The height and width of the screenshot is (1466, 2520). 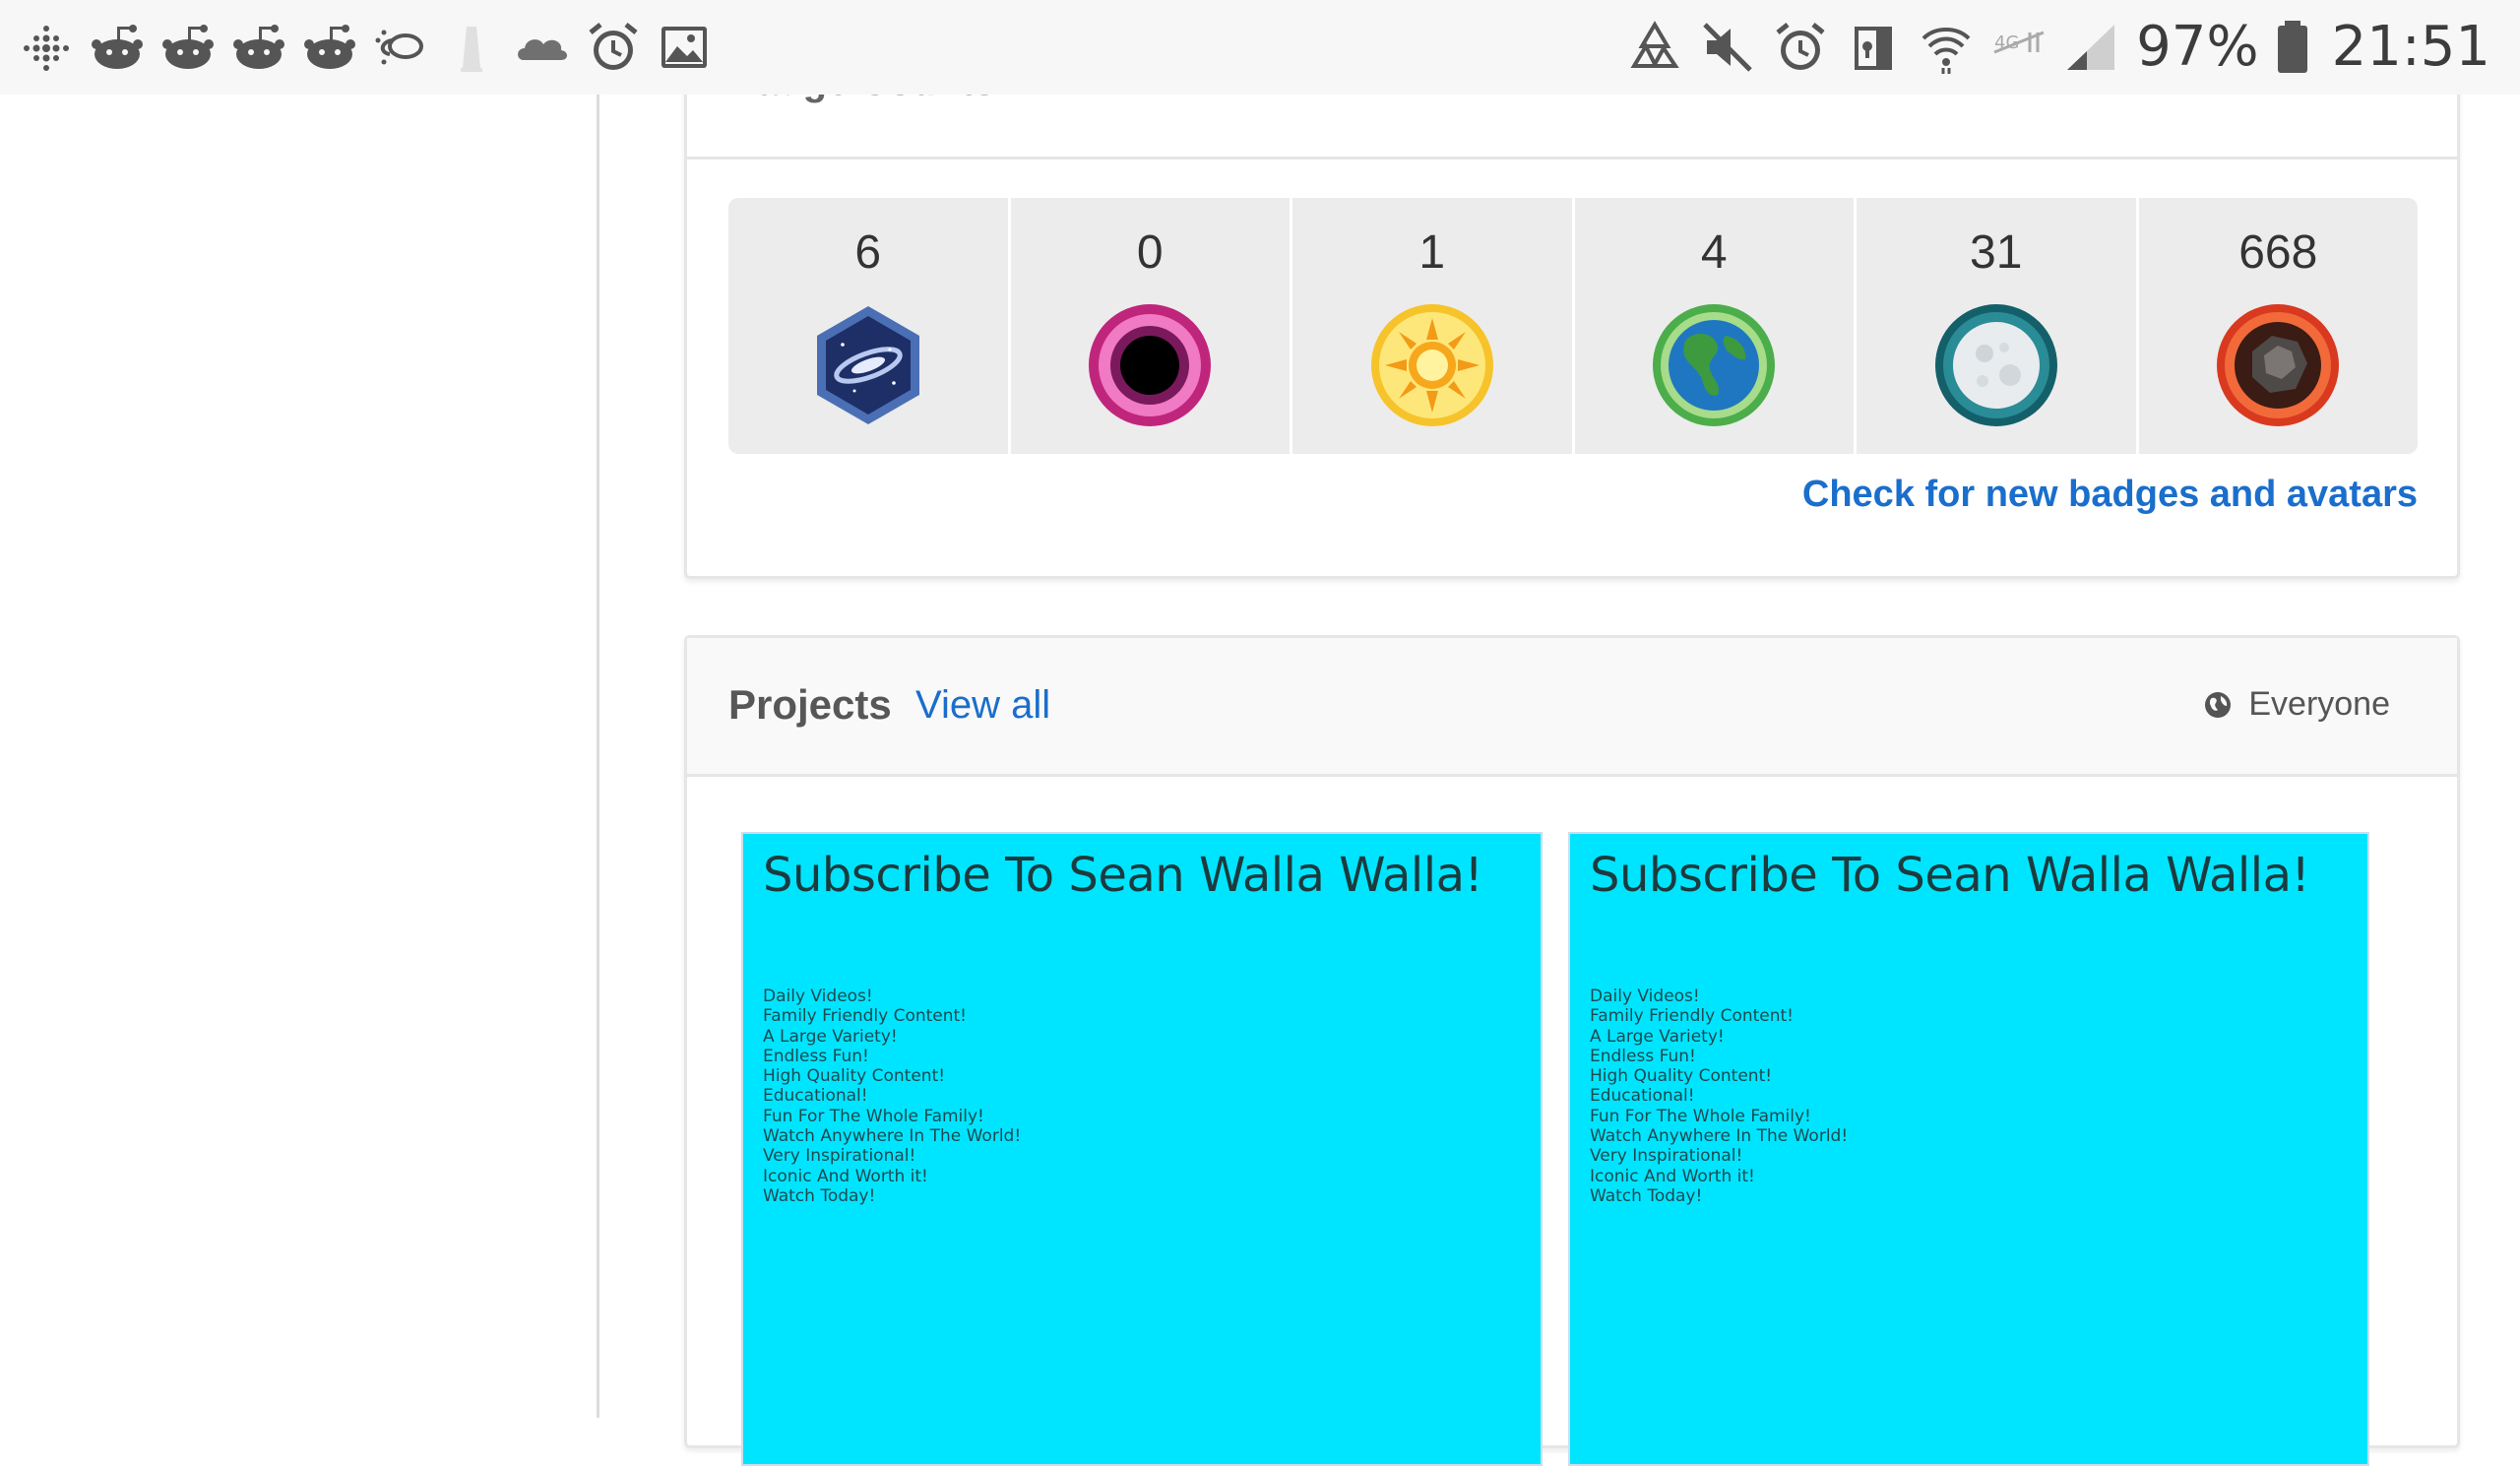 I want to click on badge-count: 0, so click(x=1150, y=253).